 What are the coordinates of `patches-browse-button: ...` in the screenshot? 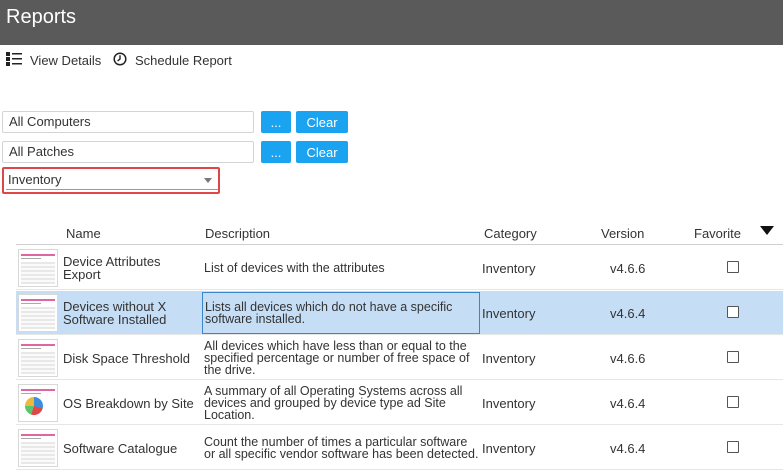 It's located at (276, 152).